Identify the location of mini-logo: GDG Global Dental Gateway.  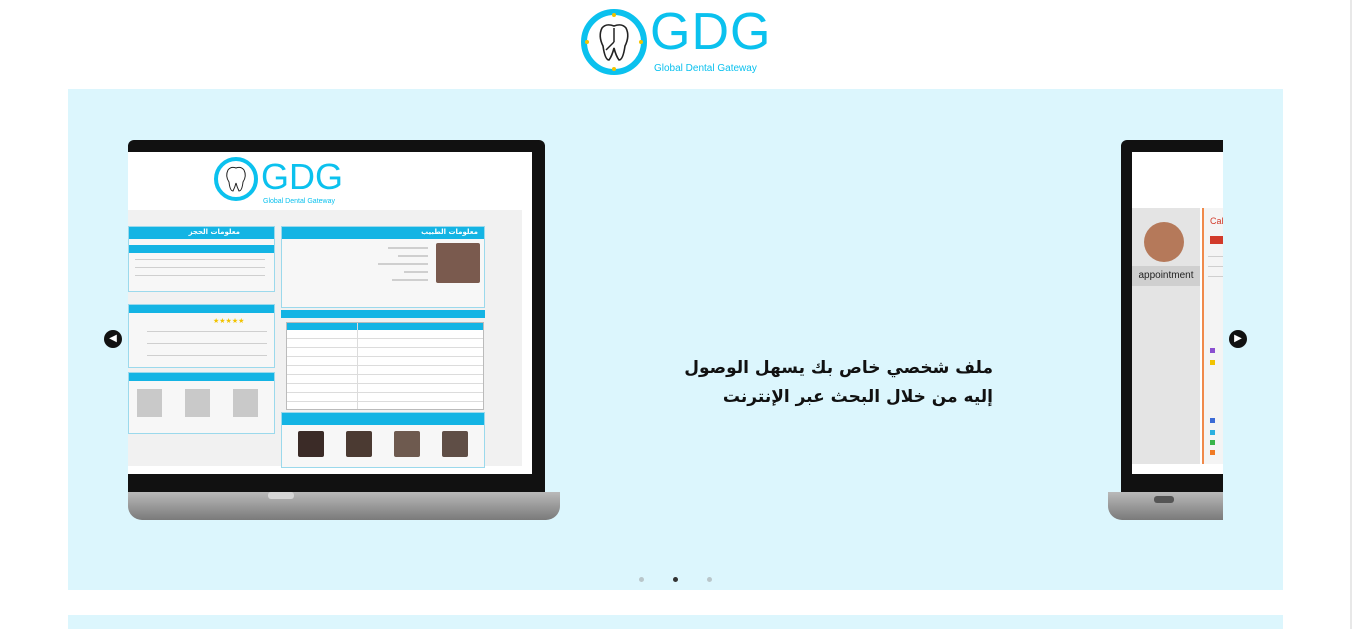
(278, 184).